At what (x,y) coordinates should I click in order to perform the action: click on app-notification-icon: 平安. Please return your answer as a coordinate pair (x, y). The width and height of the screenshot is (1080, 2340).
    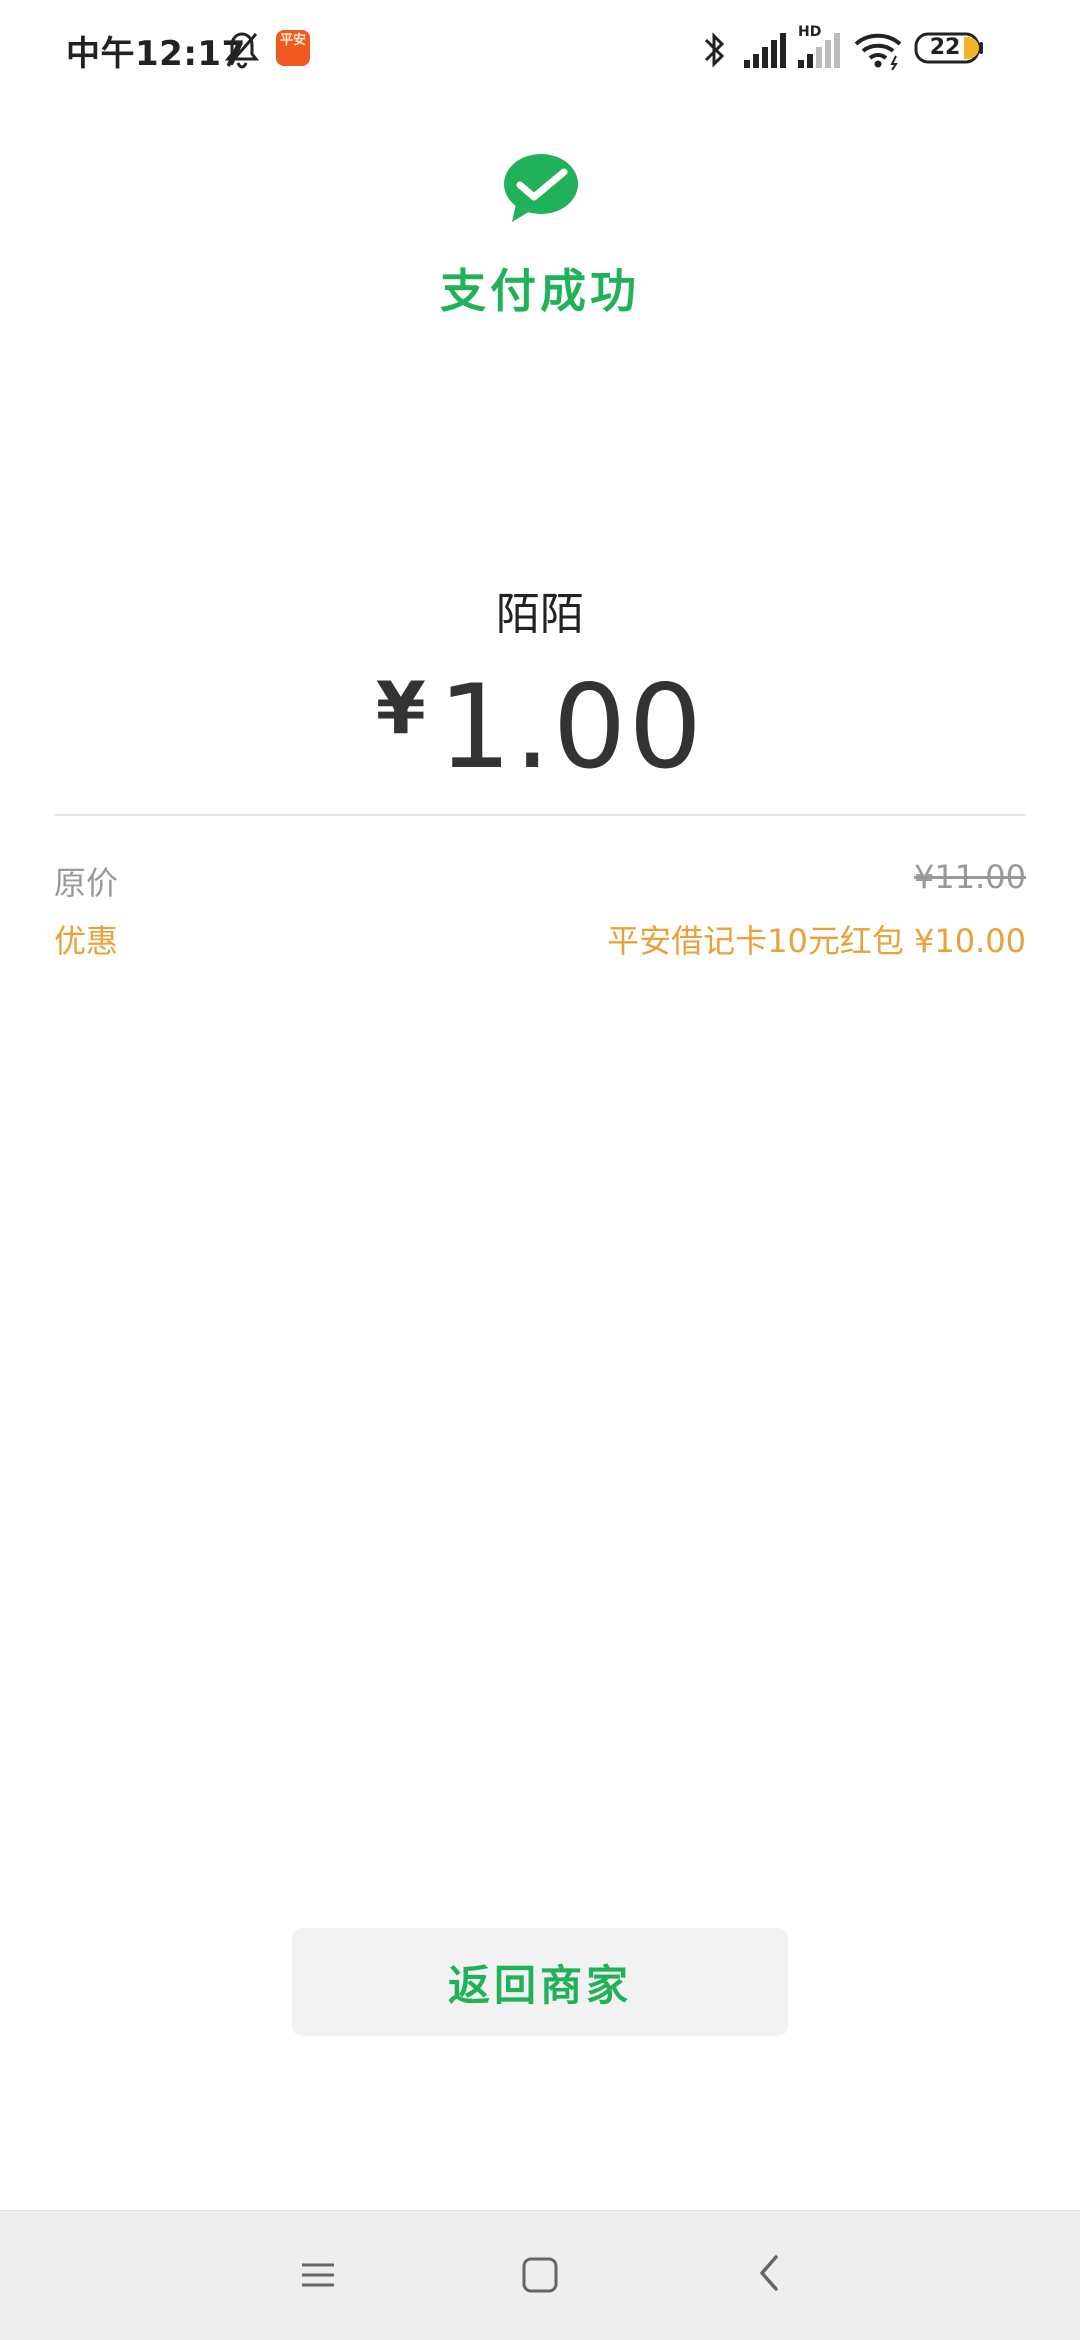
    Looking at the image, I should click on (293, 48).